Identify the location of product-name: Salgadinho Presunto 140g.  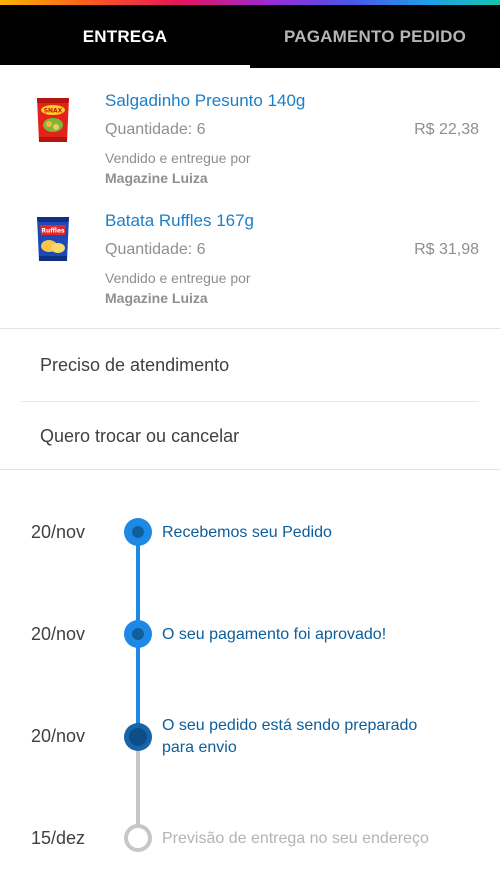
(205, 101).